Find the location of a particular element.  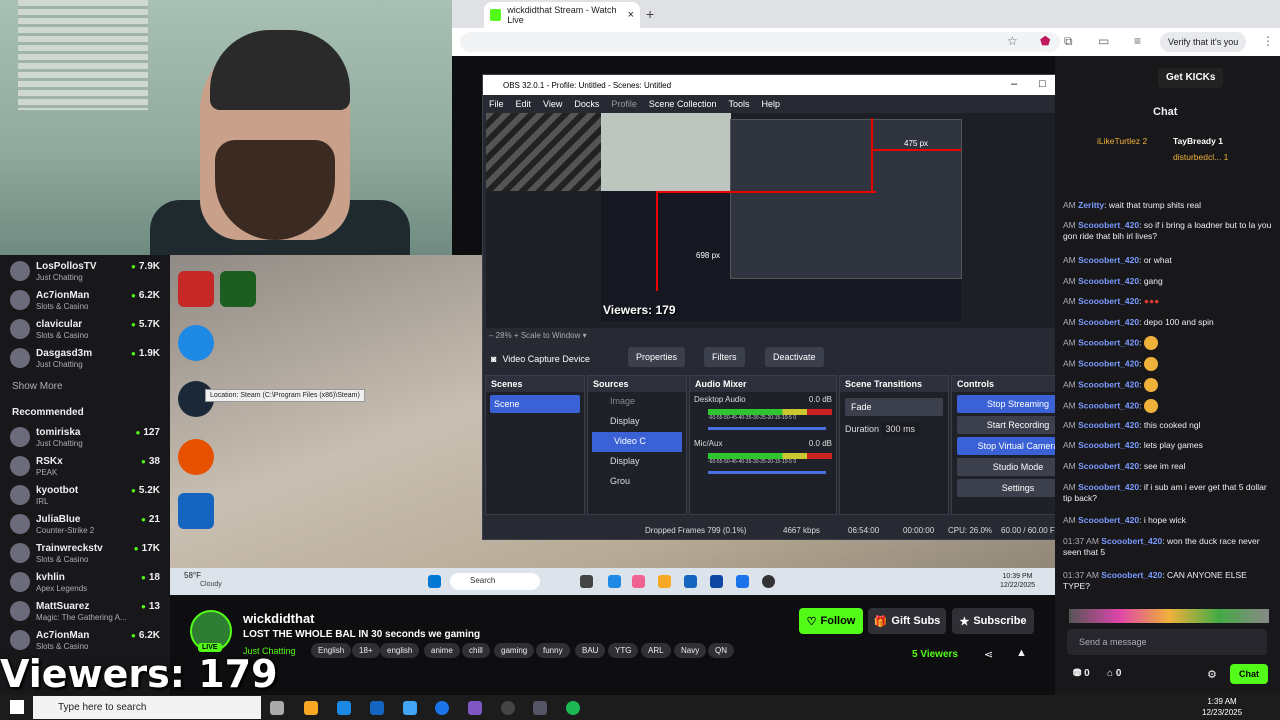

edge-taskbar-icon is located at coordinates (614, 581).